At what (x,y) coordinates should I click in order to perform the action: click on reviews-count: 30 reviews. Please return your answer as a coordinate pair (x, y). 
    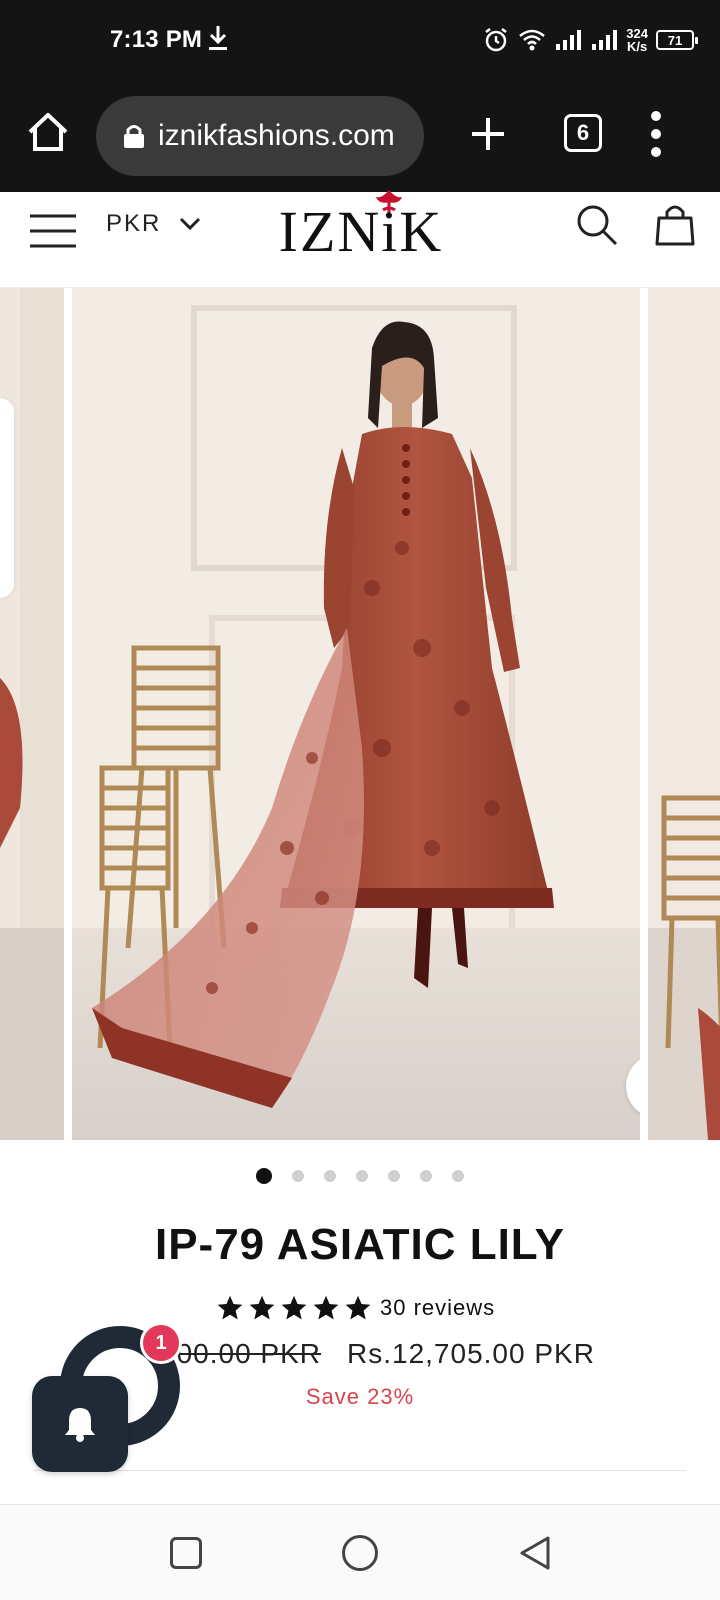
    Looking at the image, I should click on (437, 1308).